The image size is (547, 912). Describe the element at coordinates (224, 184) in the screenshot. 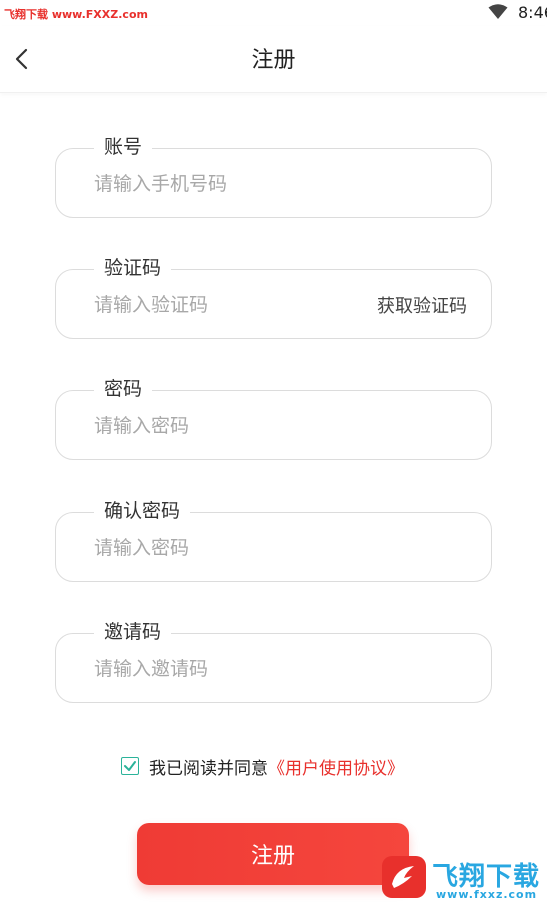

I see `account-input` at that location.